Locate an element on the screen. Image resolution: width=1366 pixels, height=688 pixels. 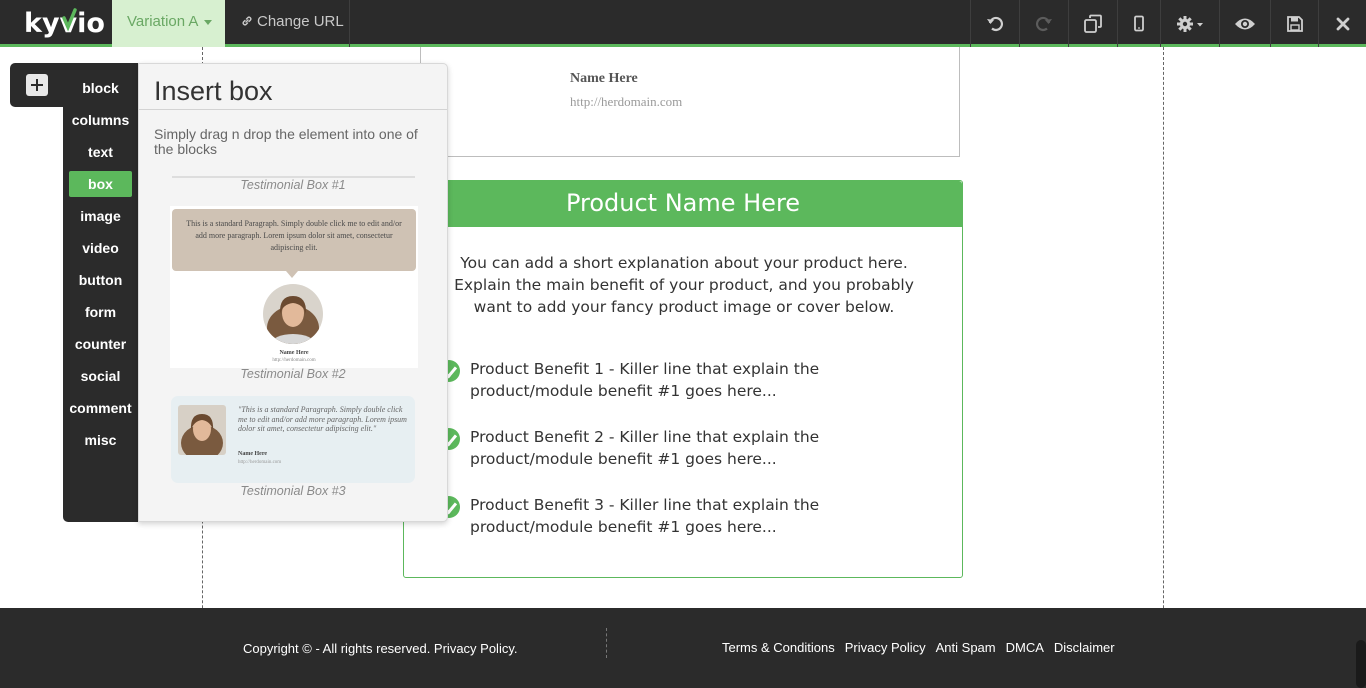
duplicate-button is located at coordinates (1092, 23).